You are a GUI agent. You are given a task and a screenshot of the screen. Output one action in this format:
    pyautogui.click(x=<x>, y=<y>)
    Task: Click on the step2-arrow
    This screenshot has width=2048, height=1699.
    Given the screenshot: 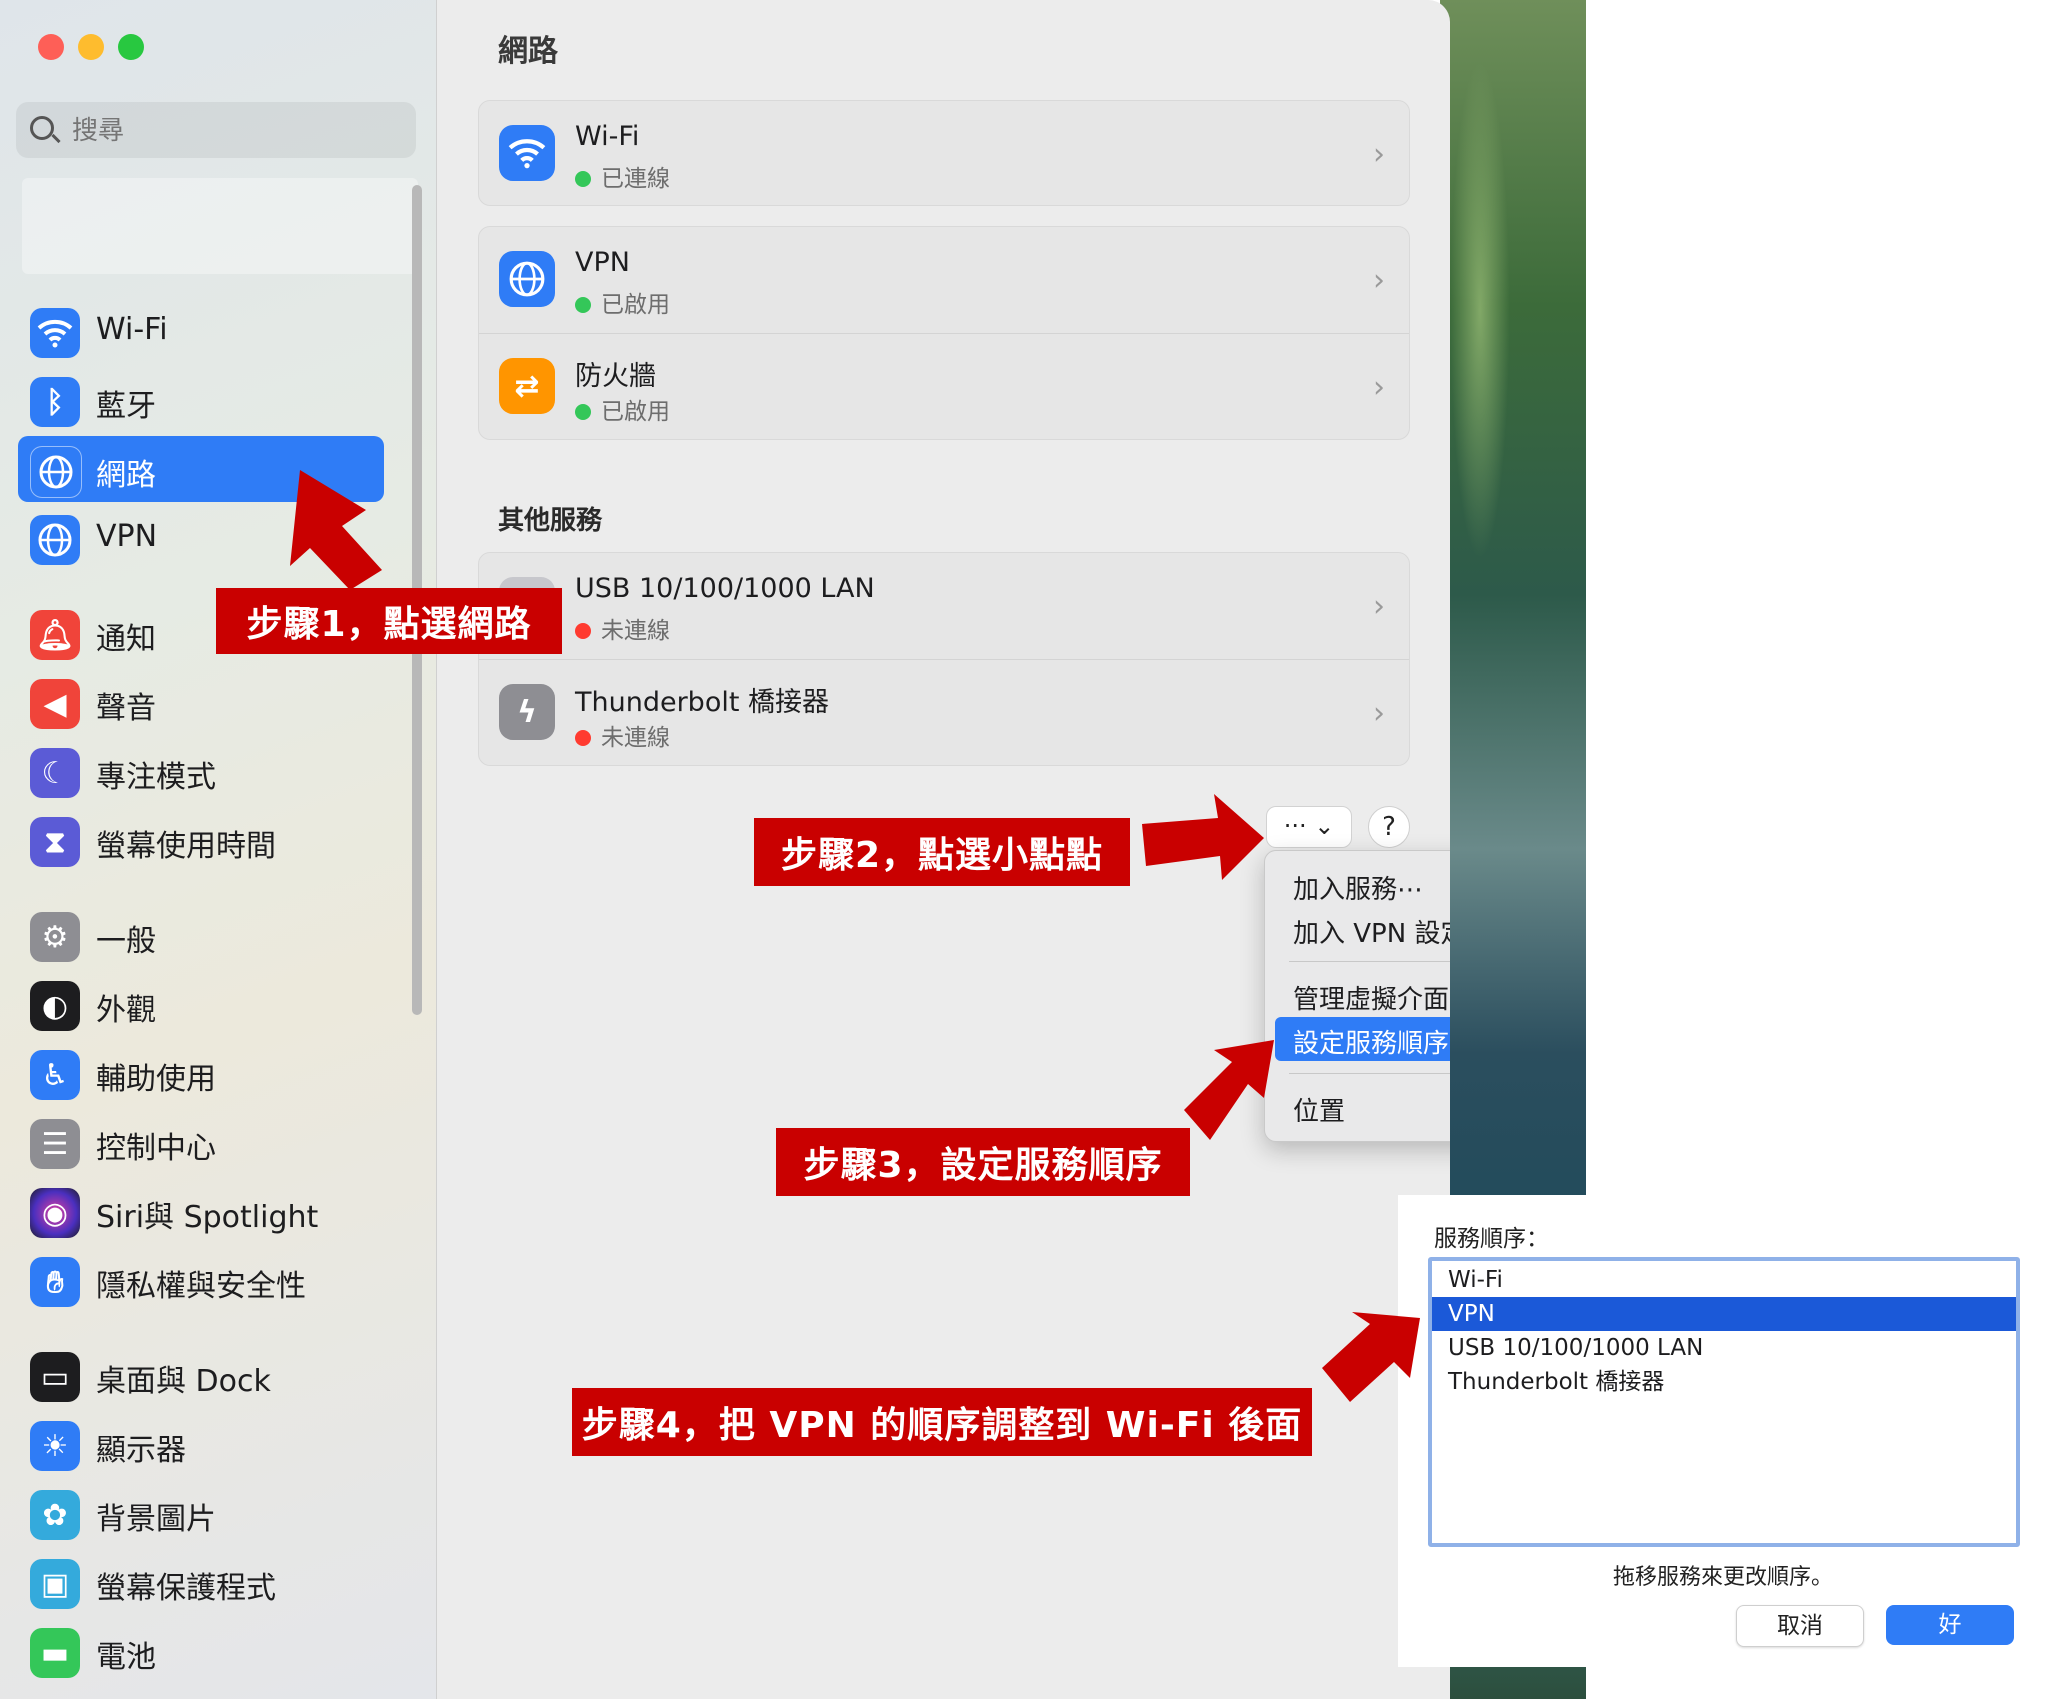 What is the action you would take?
    pyautogui.click(x=1203, y=837)
    